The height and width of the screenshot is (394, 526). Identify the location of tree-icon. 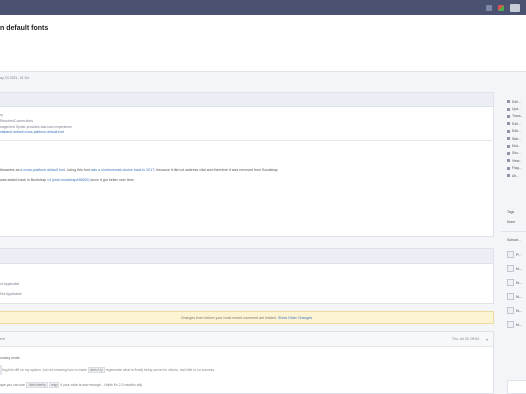
(508, 131).